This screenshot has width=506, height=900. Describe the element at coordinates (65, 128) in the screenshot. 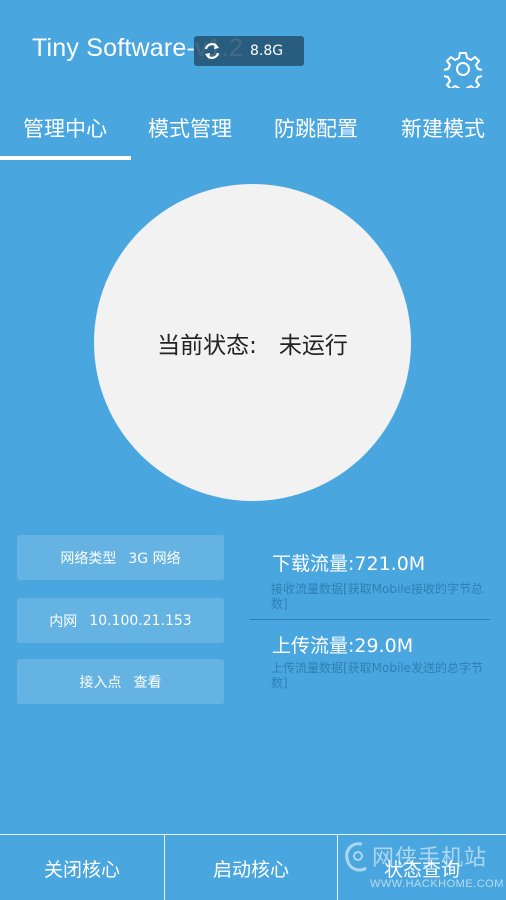

I see `tab-management-center: 管理中心` at that location.